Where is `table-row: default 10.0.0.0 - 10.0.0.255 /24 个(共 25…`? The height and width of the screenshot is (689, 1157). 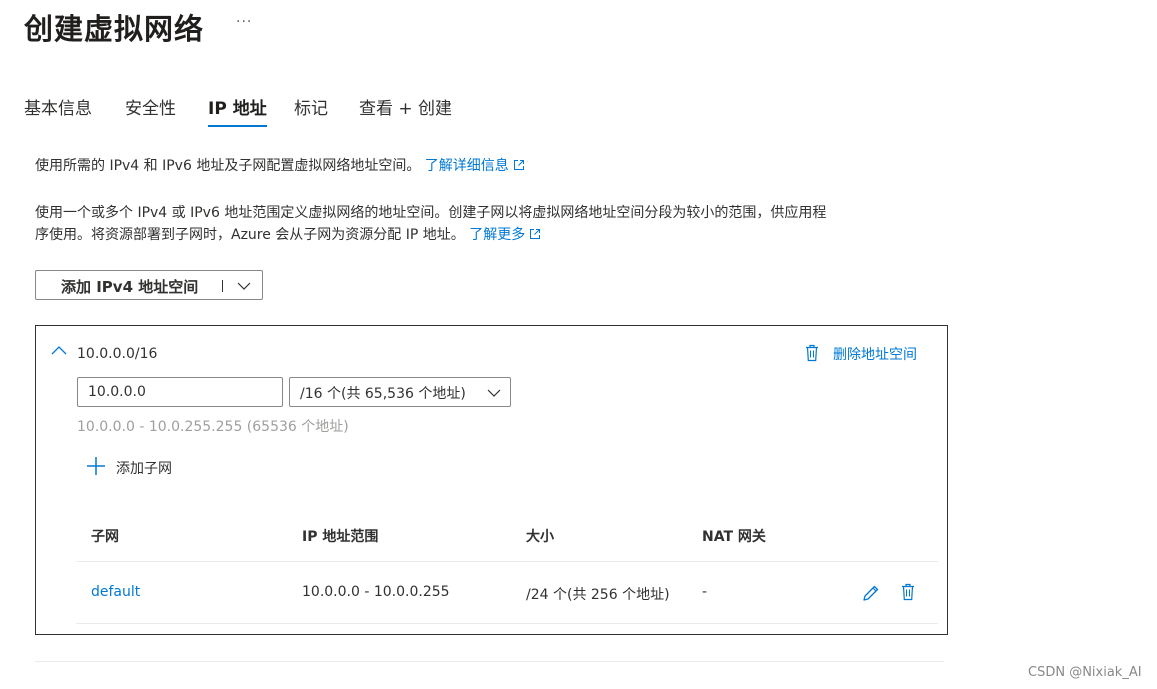 table-row: default 10.0.0.0 - 10.0.0.255 /24 个(共 25… is located at coordinates (507, 593).